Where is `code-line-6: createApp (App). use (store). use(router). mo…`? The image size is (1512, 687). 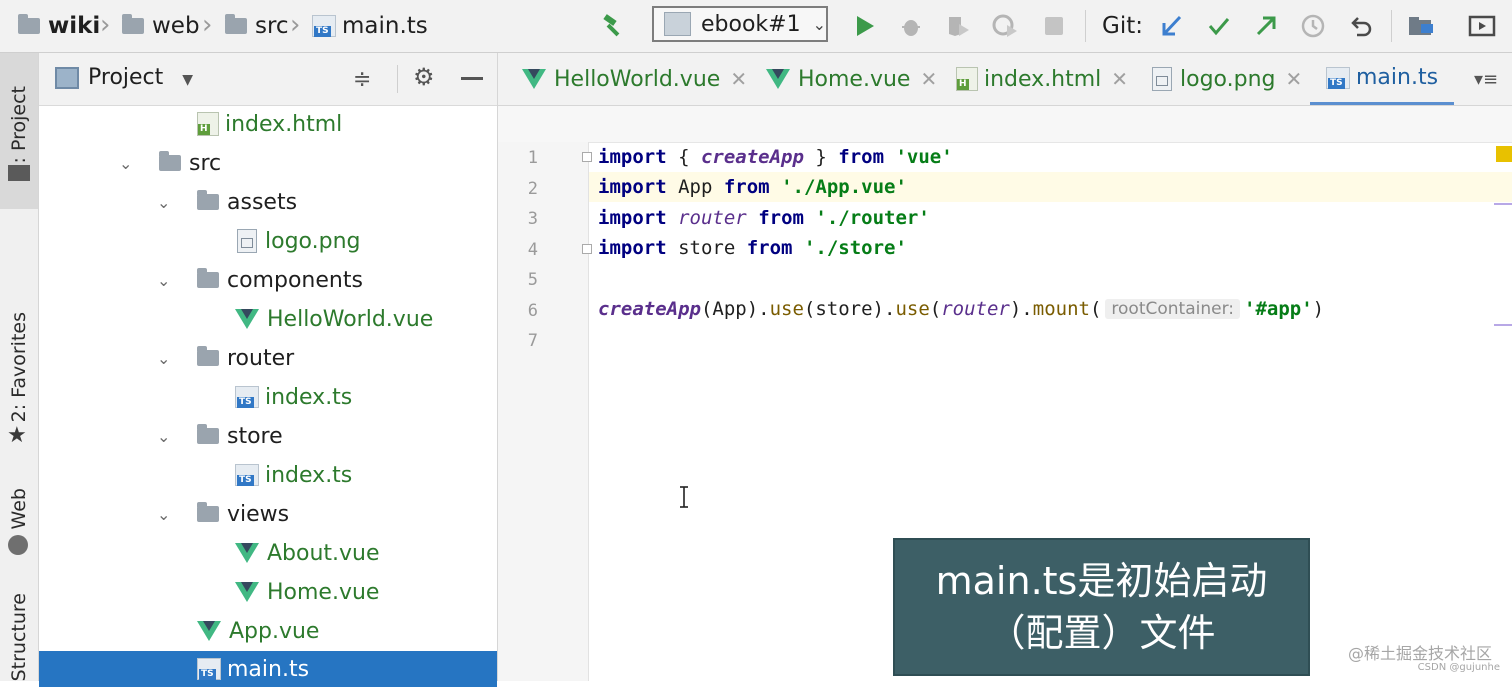
code-line-6: createApp (App). use (store). use(router). mo… is located at coordinates (961, 309).